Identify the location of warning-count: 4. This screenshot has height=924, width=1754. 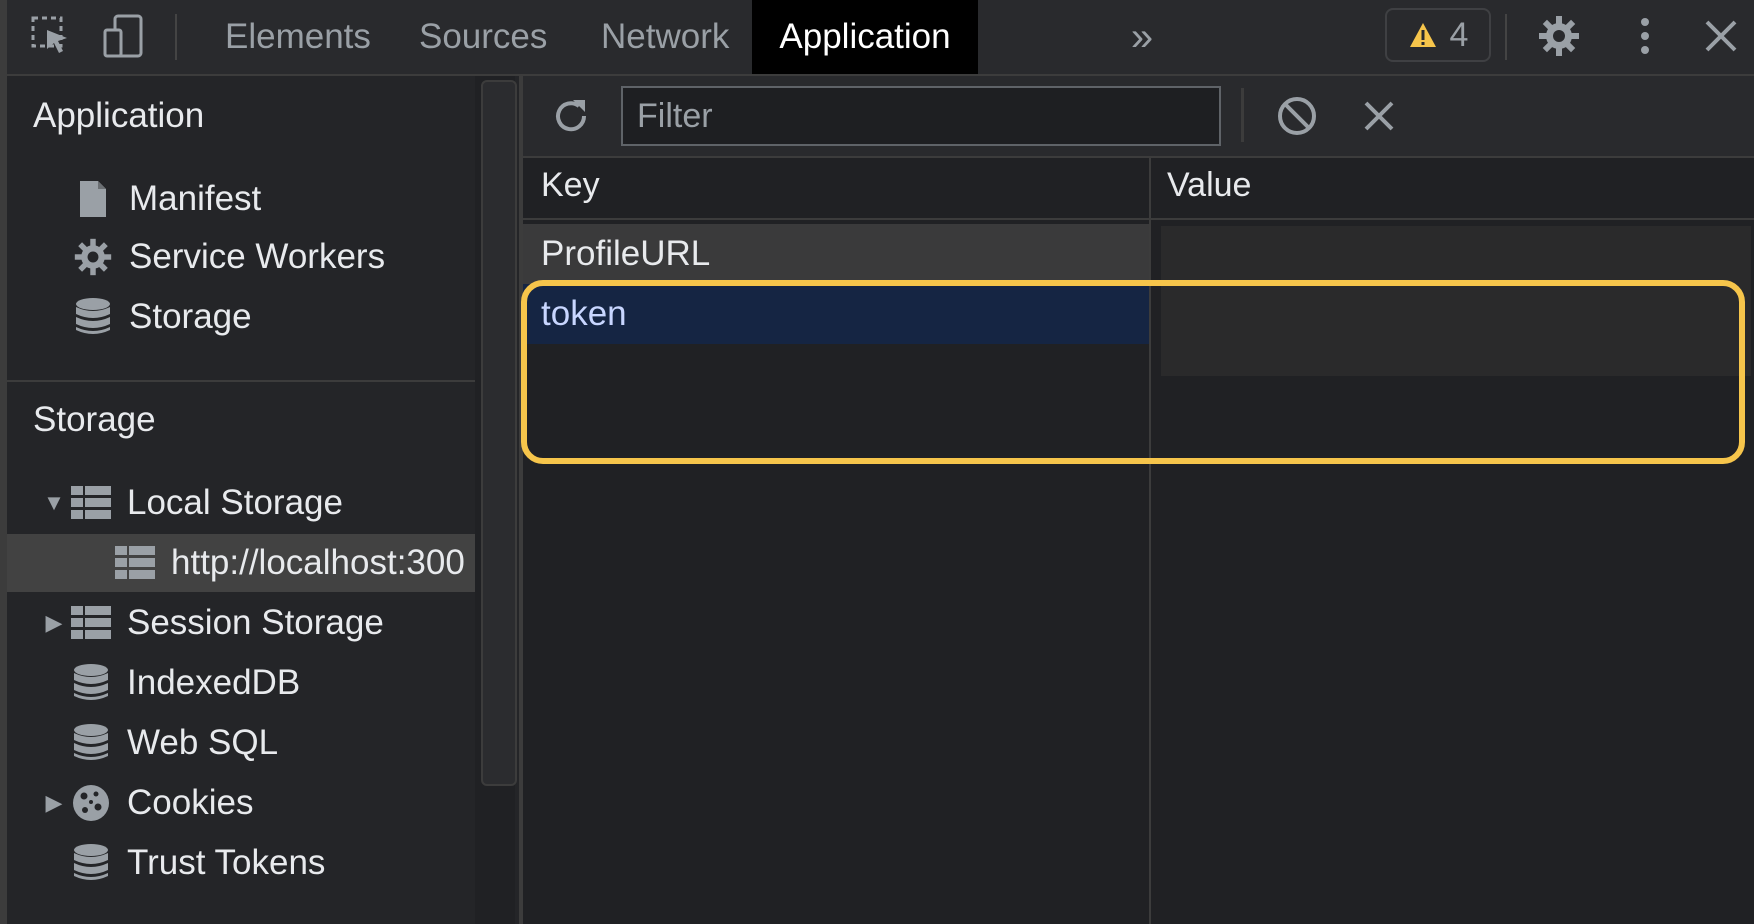
(1459, 34).